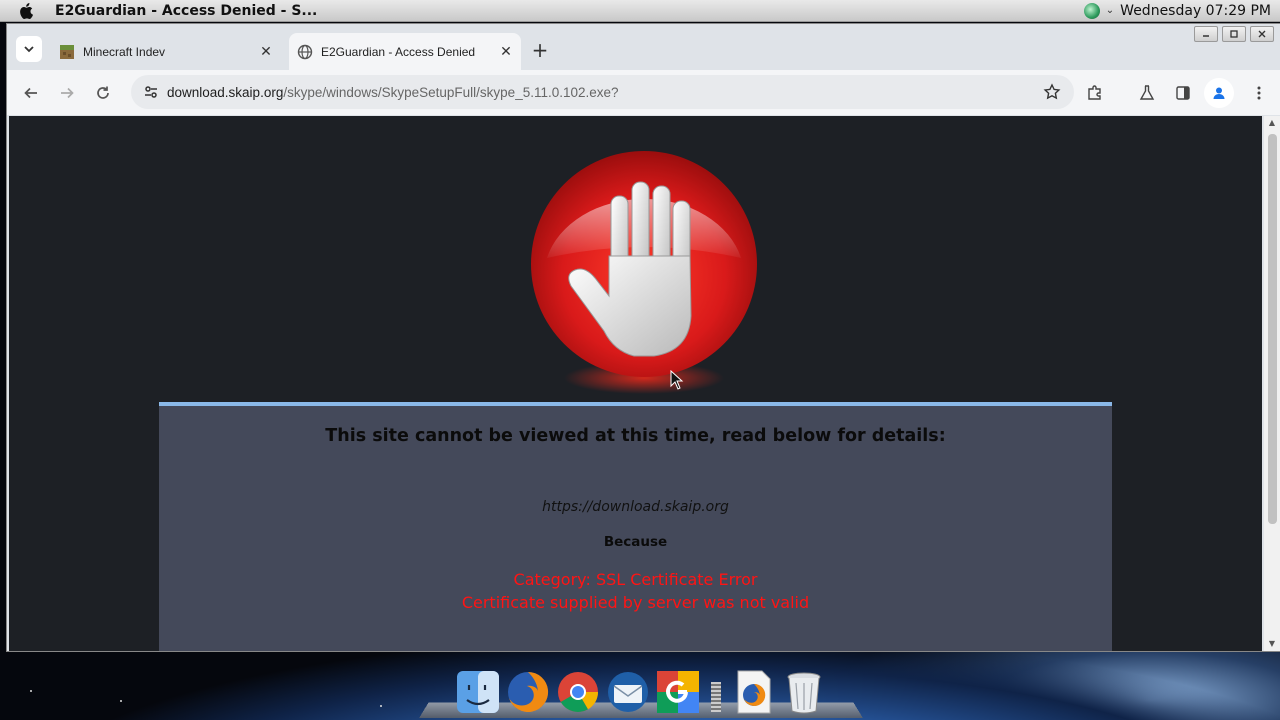  I want to click on extensions-button, so click(1095, 93).